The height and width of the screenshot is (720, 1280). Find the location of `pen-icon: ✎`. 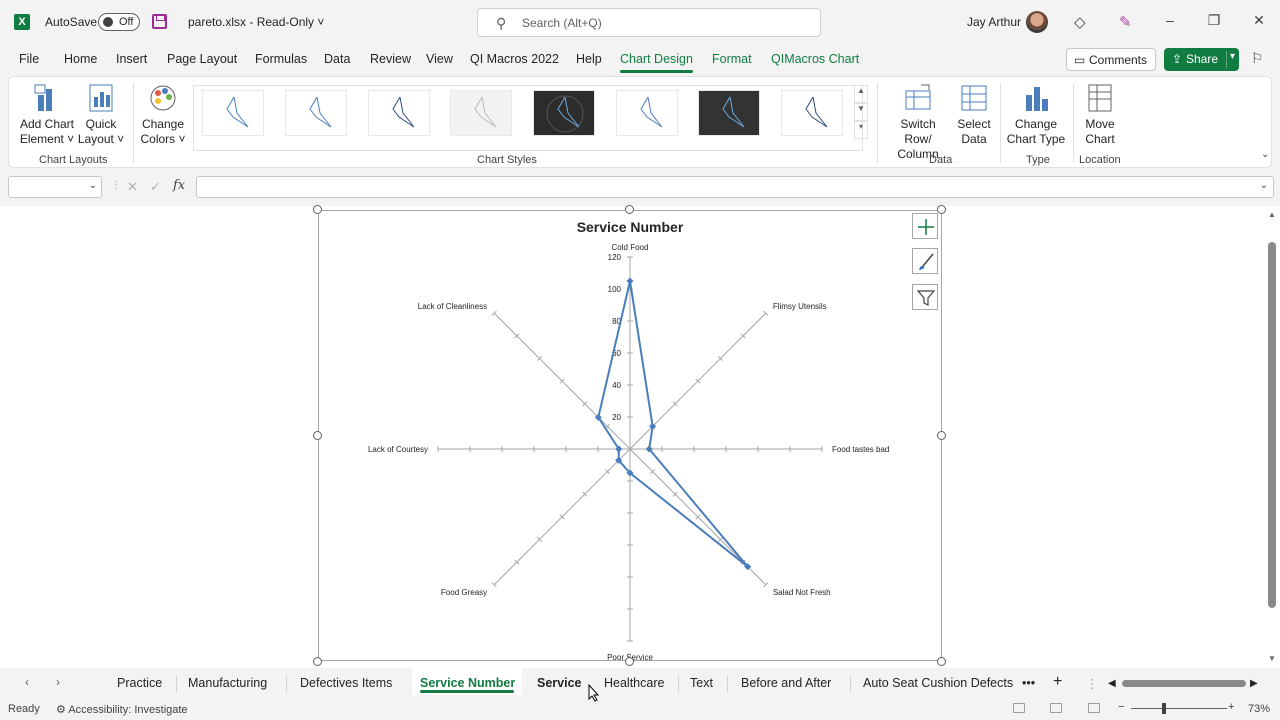

pen-icon: ✎ is located at coordinates (1125, 22).